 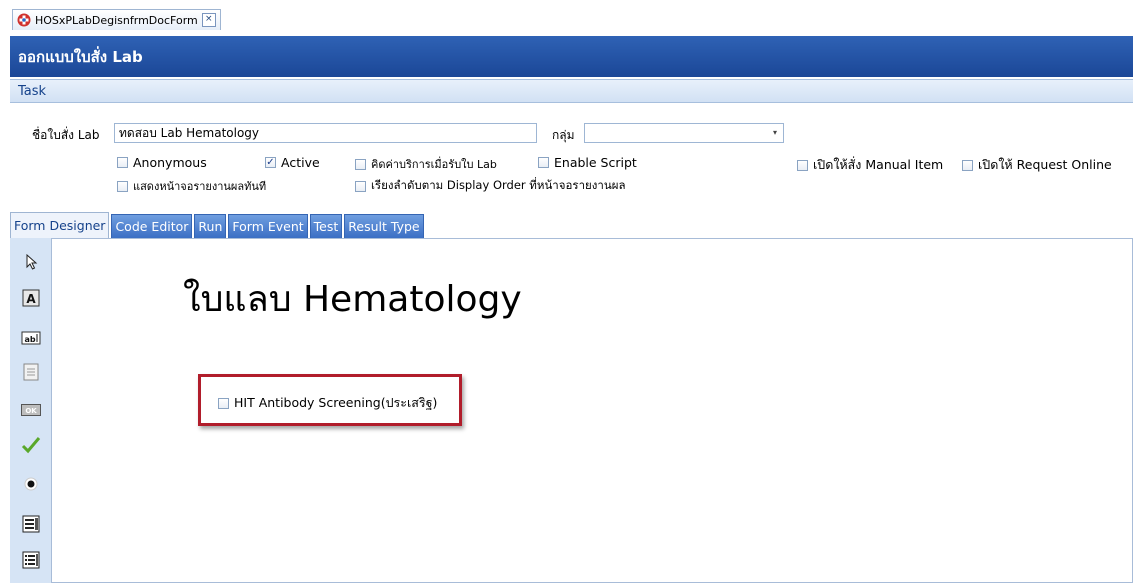 I want to click on enable-script-checkbox: Enable Script, so click(x=587, y=162).